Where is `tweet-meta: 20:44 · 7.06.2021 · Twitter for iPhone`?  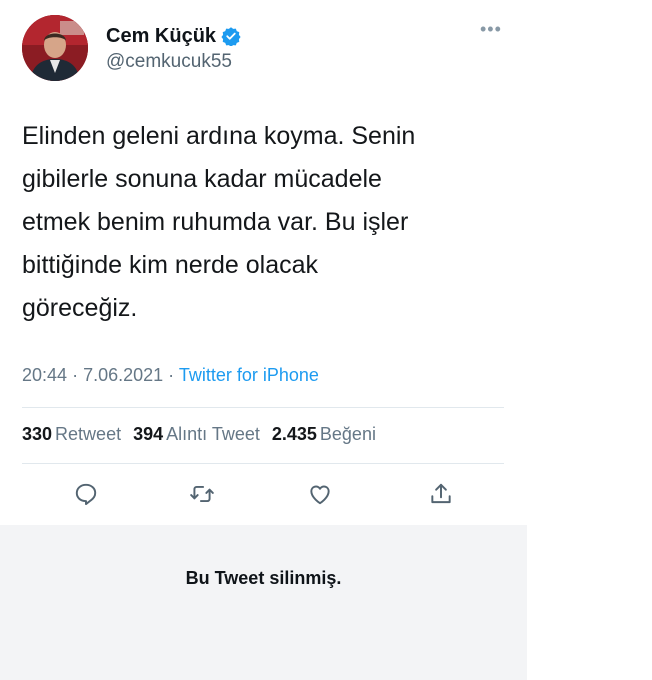 tweet-meta: 20:44 · 7.06.2021 · Twitter for iPhone is located at coordinates (170, 375).